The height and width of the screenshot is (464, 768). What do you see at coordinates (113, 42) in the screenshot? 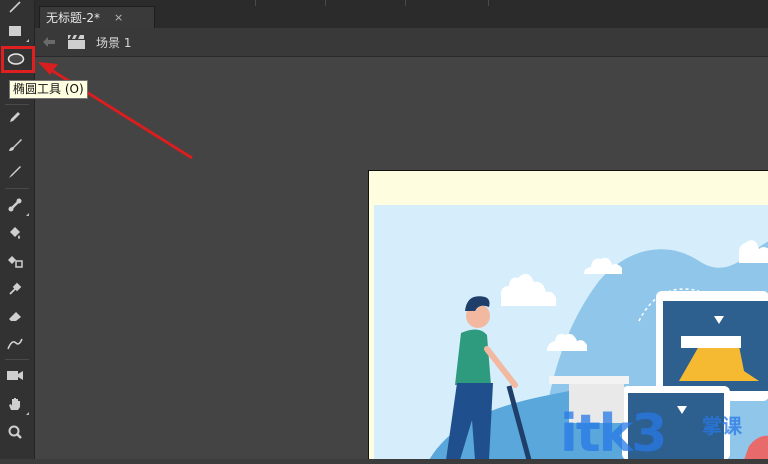
I see `scene-label: 场景 1` at bounding box center [113, 42].